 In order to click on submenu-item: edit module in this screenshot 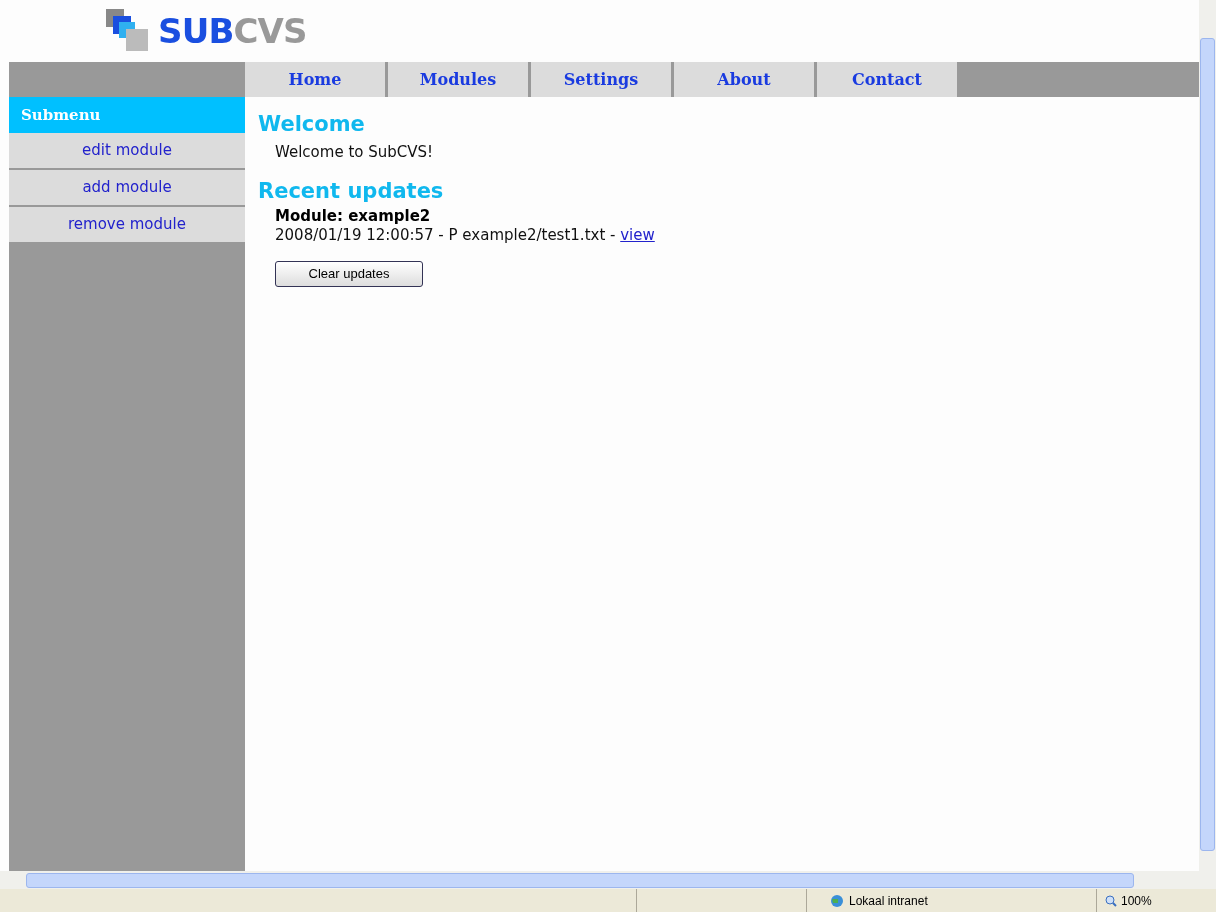, I will do `click(127, 150)`.